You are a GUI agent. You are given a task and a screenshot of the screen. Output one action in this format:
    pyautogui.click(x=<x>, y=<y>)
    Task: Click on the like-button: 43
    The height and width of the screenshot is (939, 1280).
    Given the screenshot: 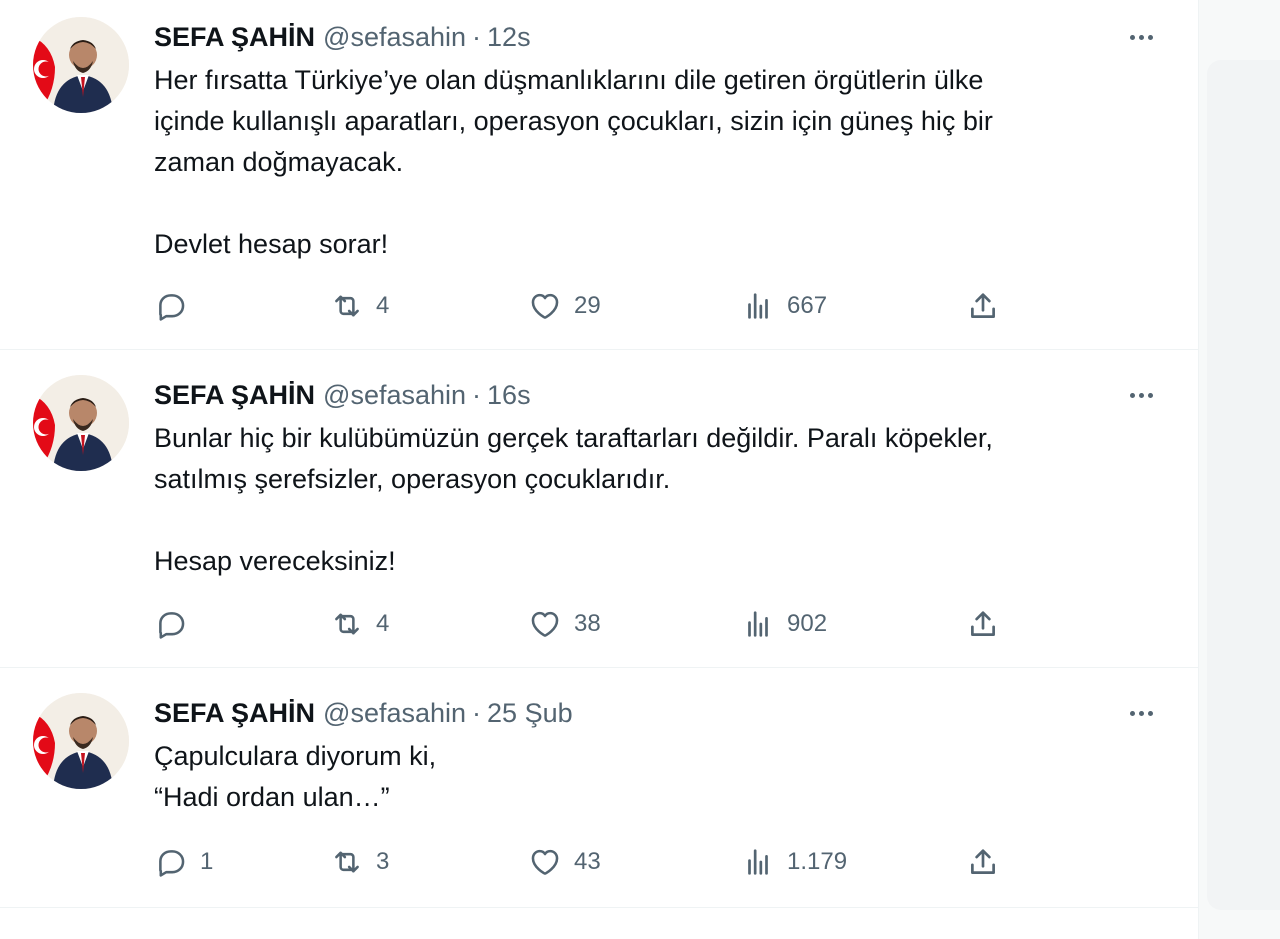 What is the action you would take?
    pyautogui.click(x=564, y=862)
    